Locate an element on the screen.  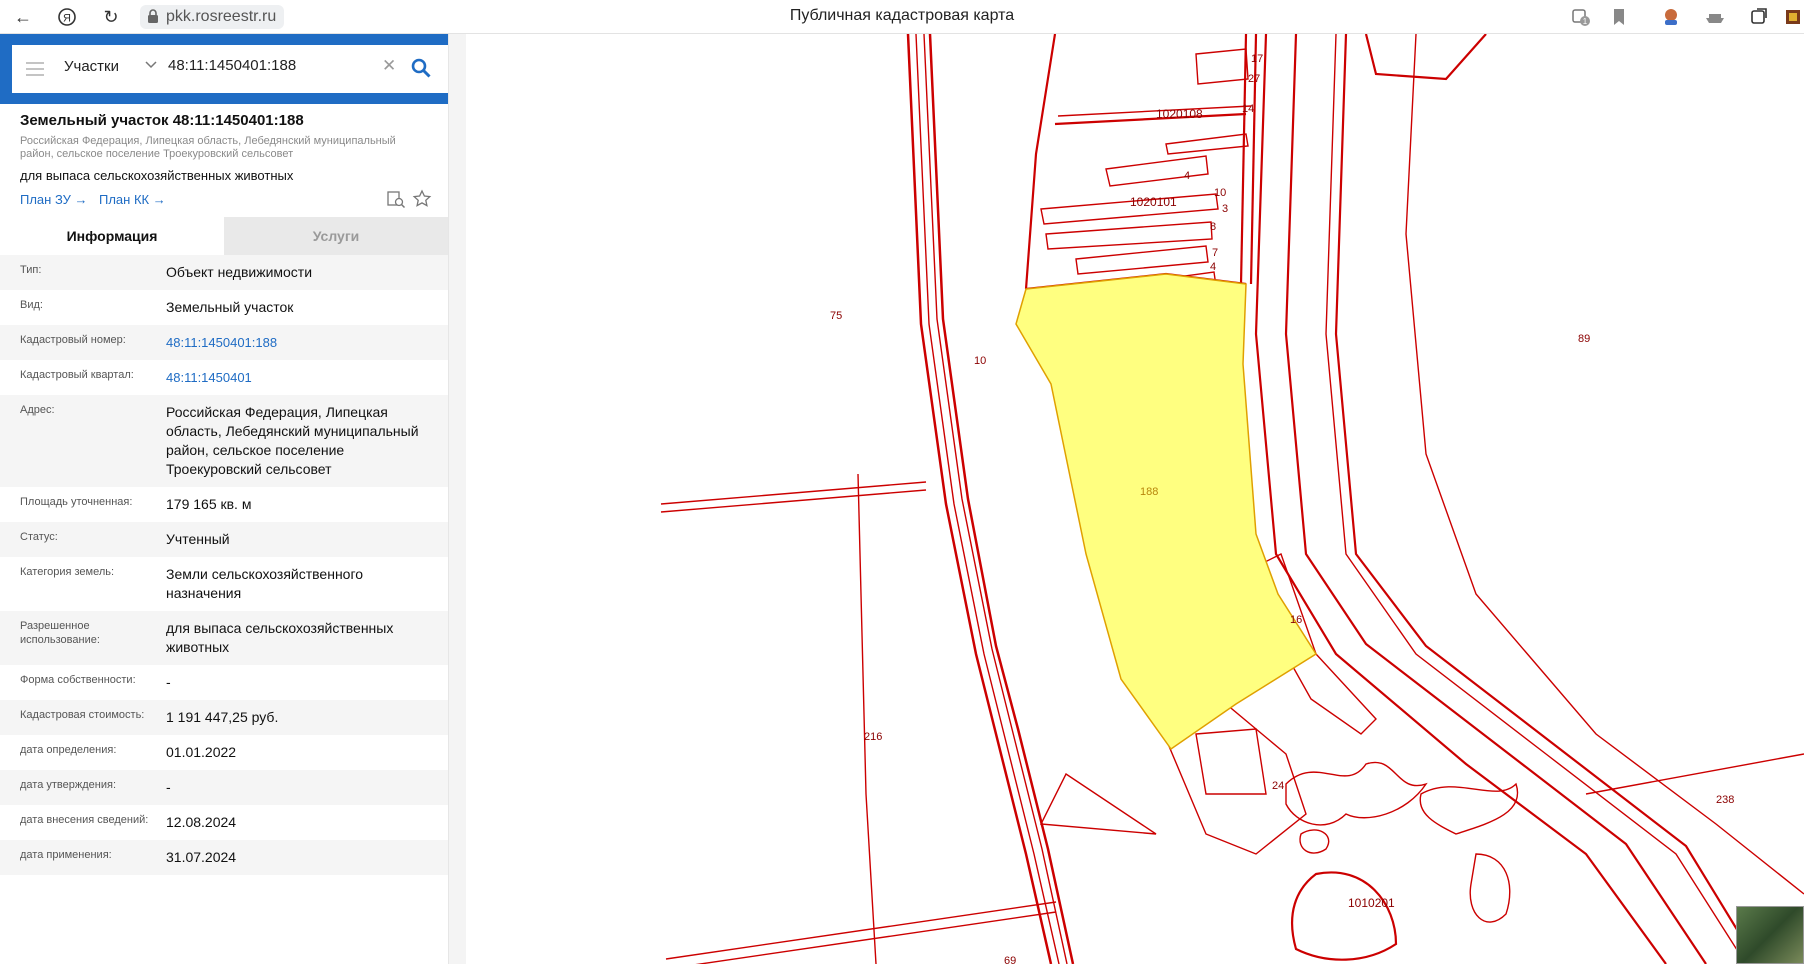
search-category-select: Участки is located at coordinates (91, 66).